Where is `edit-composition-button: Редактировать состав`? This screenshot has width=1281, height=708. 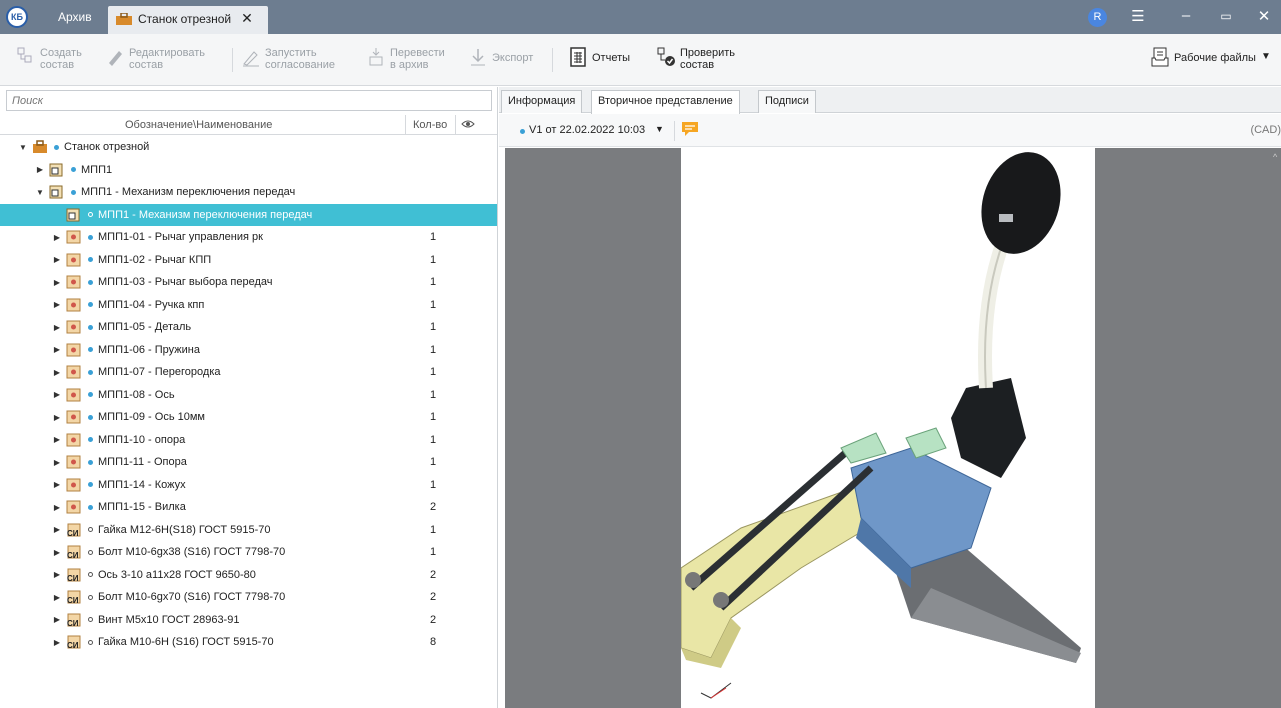
edit-composition-button: Редактировать состав is located at coordinates (155, 59).